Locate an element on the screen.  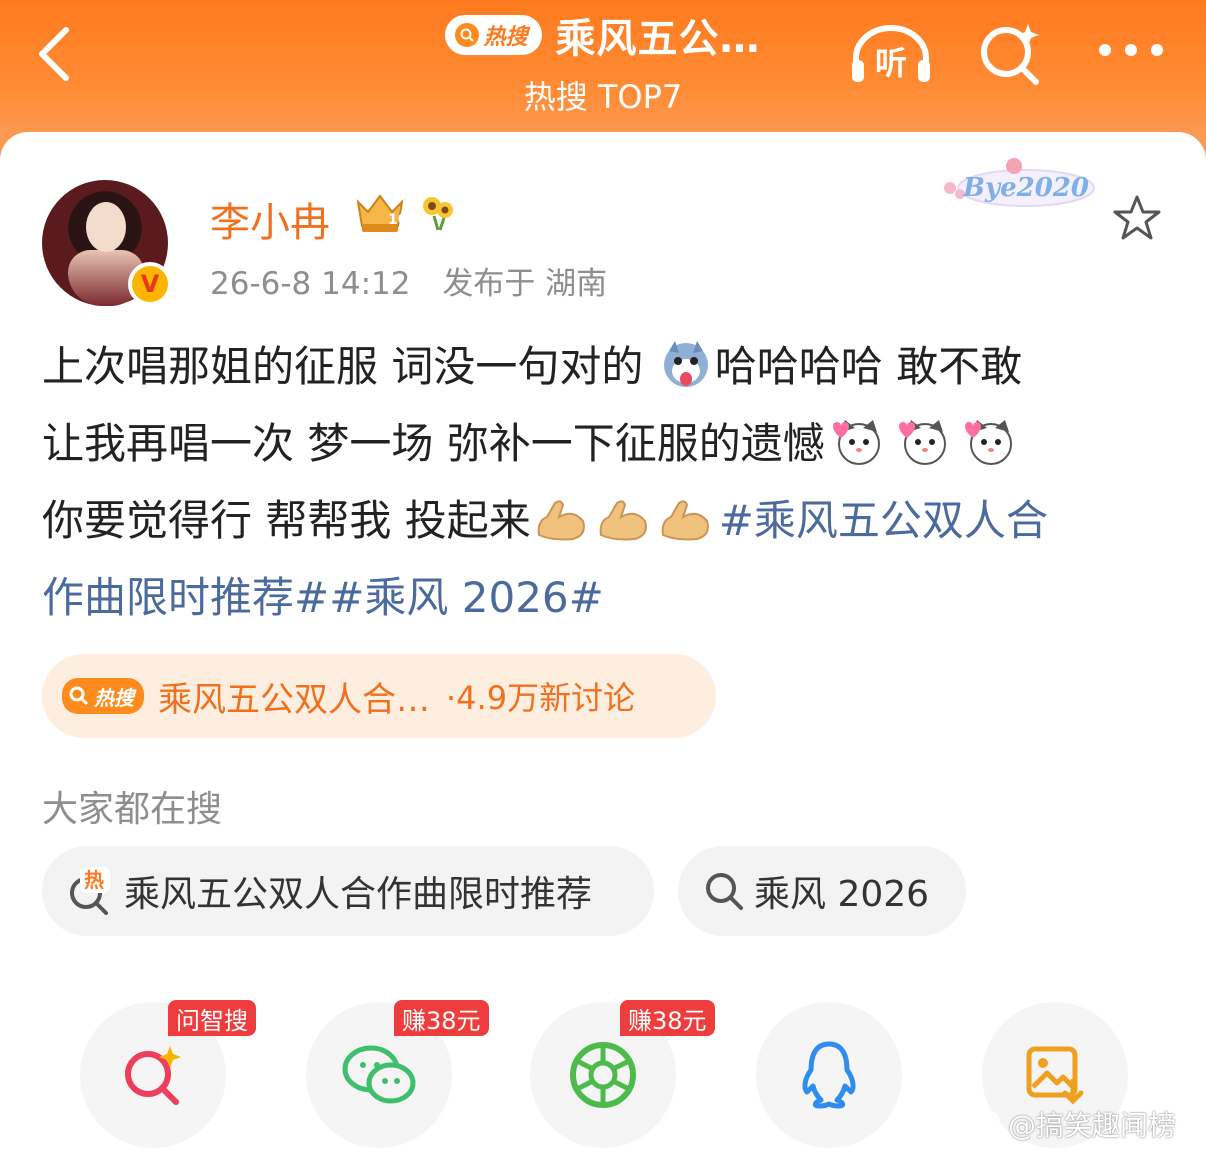
watermark-text: @搞笑趣闻榜 is located at coordinates (1092, 1125).